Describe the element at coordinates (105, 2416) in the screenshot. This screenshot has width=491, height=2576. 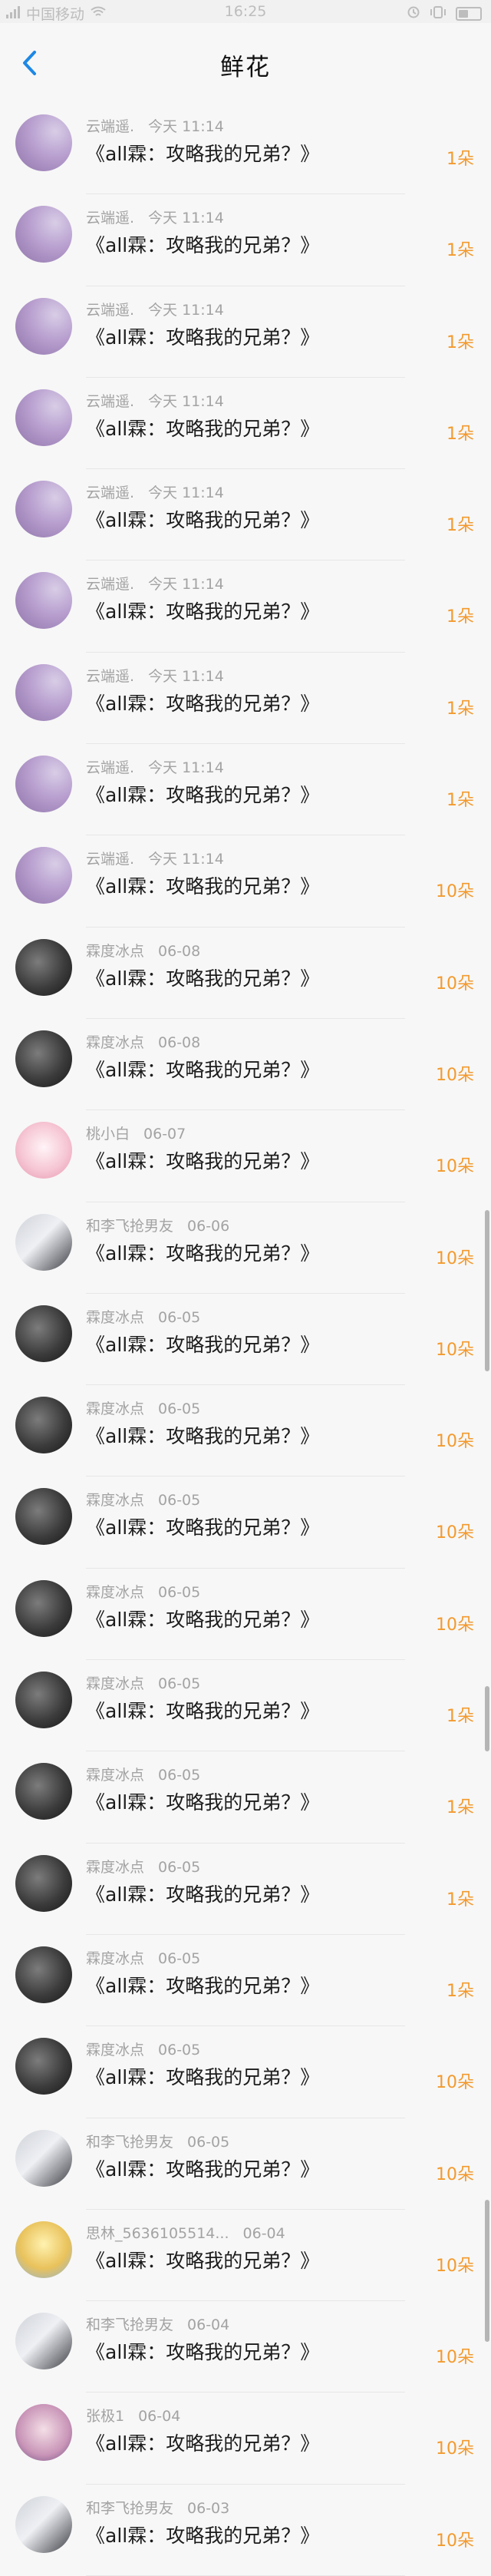
I see `user-name: 张极1` at that location.